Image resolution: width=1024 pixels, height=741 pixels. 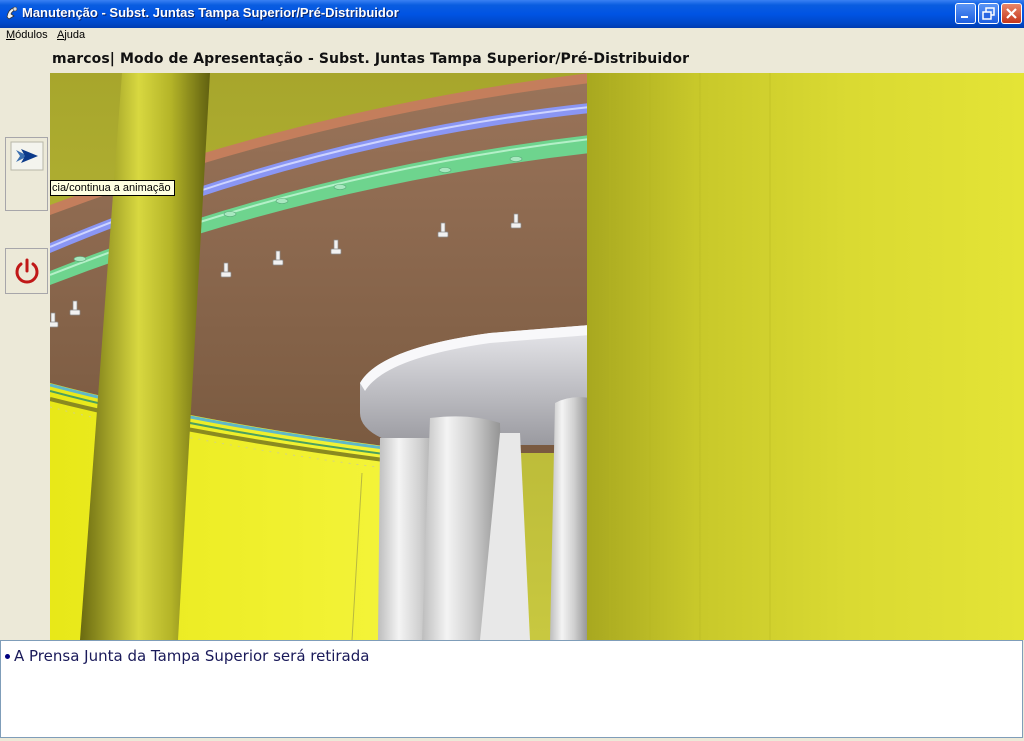 I want to click on menu-modulos: Módulos, so click(x=27, y=35).